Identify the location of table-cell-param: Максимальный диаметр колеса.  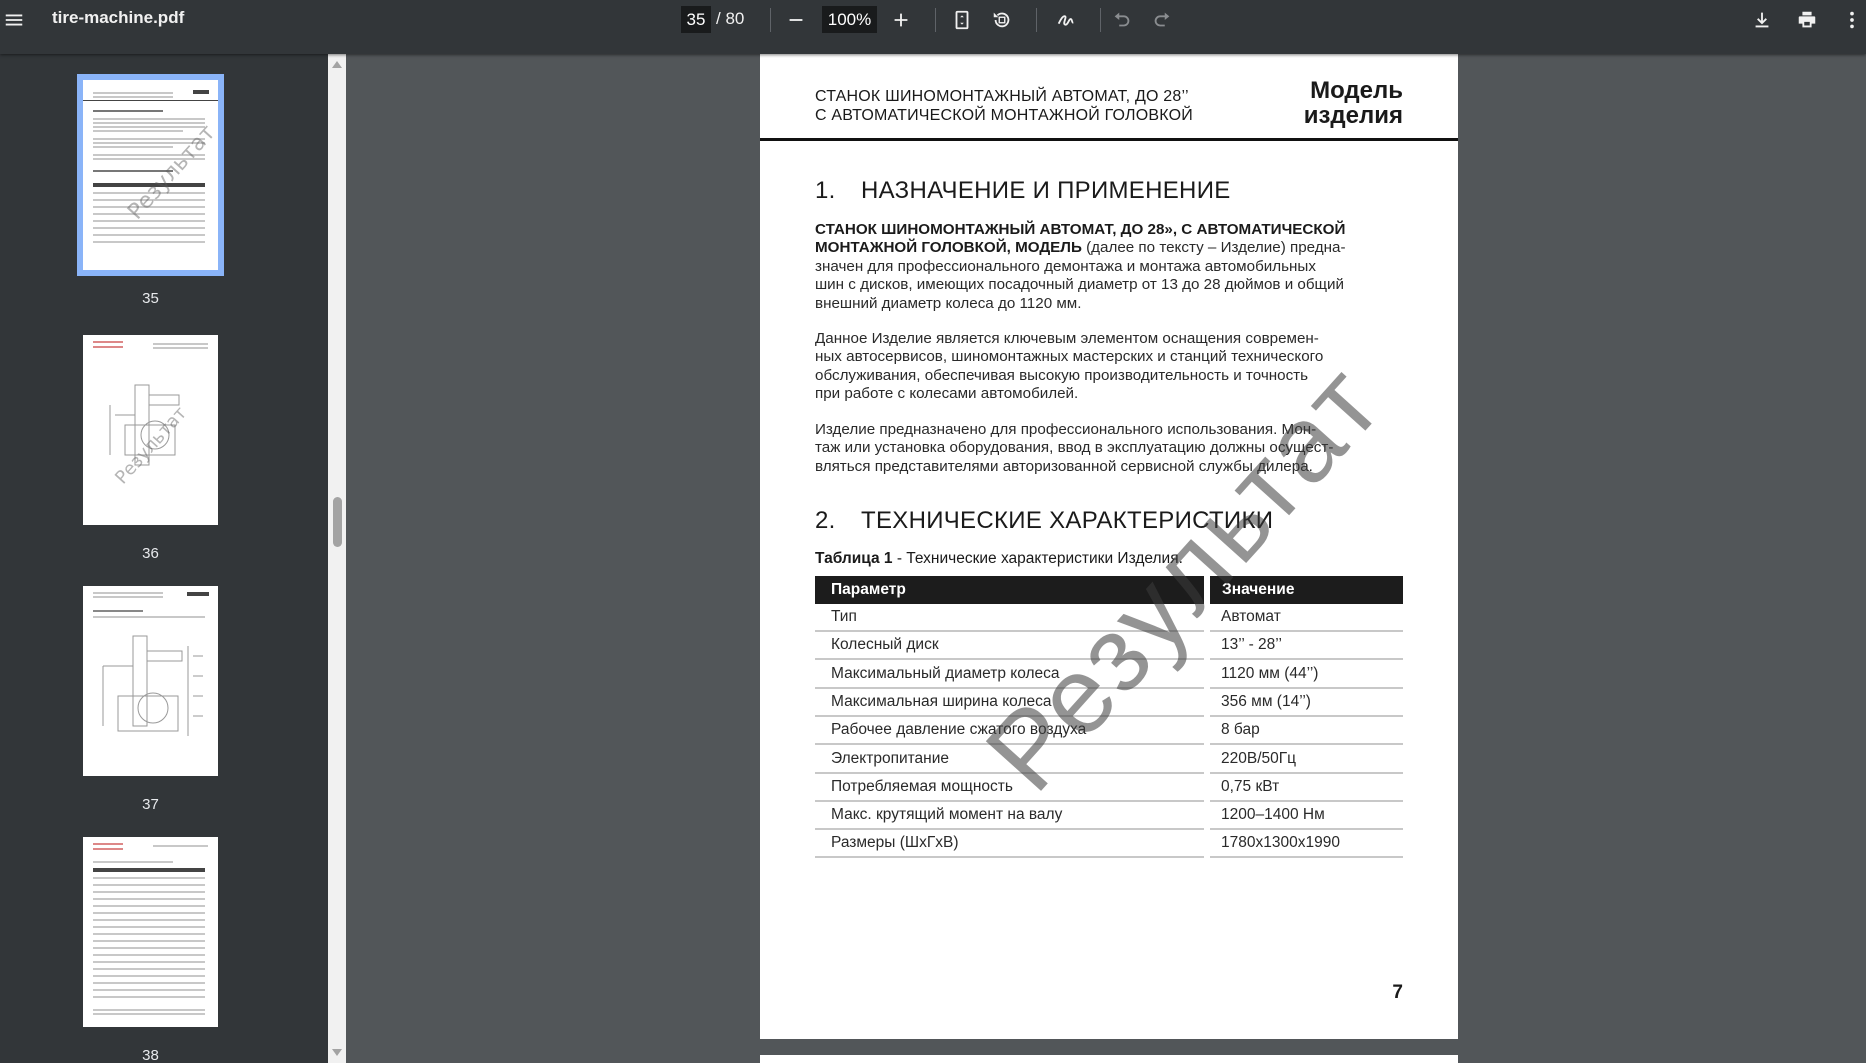
(1009, 675).